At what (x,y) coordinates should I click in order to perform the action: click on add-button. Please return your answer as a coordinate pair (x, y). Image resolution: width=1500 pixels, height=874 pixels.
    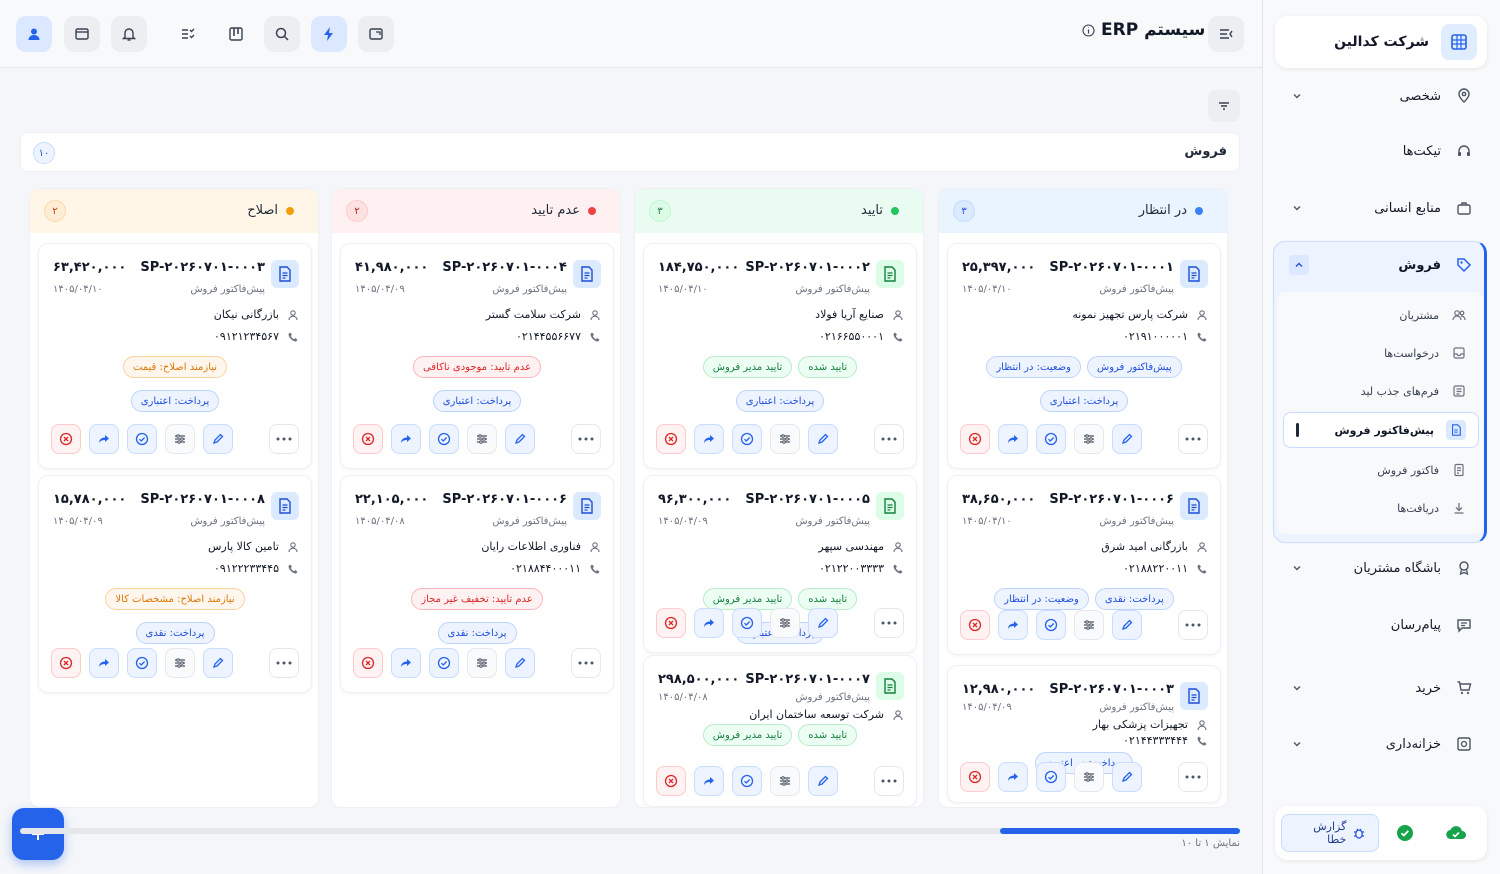
    Looking at the image, I should click on (38, 834).